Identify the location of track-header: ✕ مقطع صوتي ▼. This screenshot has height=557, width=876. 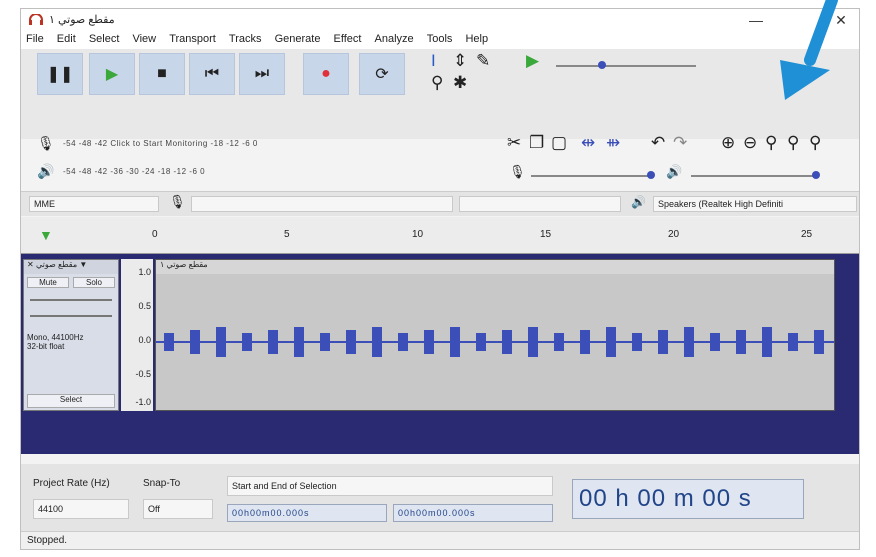
(71, 267).